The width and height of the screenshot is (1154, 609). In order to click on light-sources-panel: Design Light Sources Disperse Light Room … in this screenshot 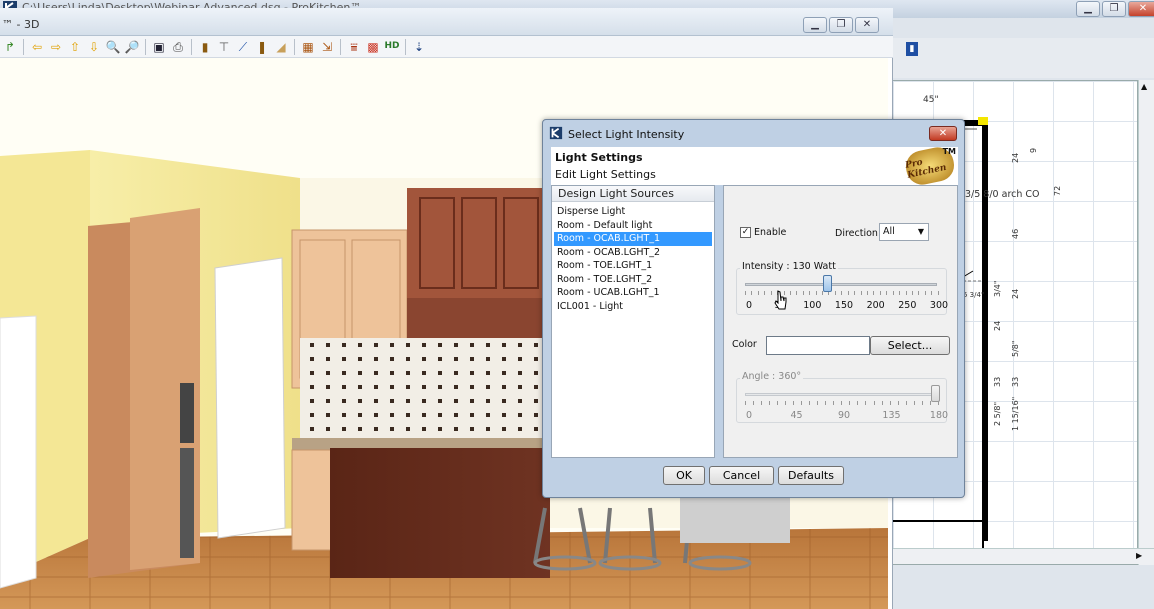, I will do `click(633, 321)`.